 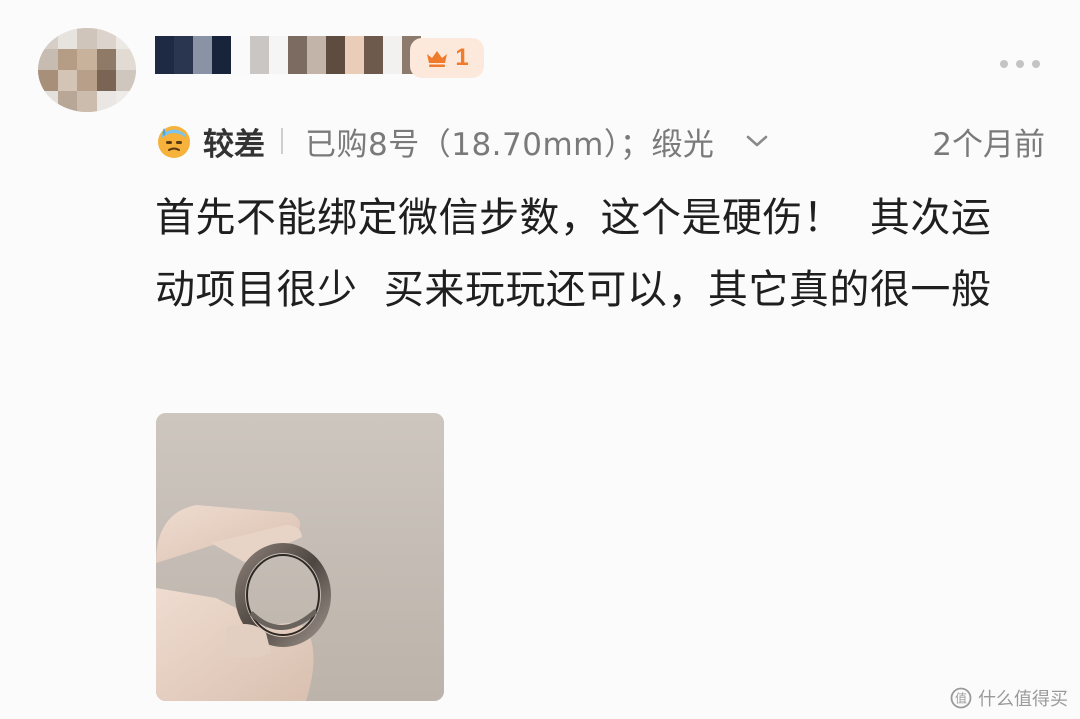 I want to click on crown-icon, so click(x=437, y=59).